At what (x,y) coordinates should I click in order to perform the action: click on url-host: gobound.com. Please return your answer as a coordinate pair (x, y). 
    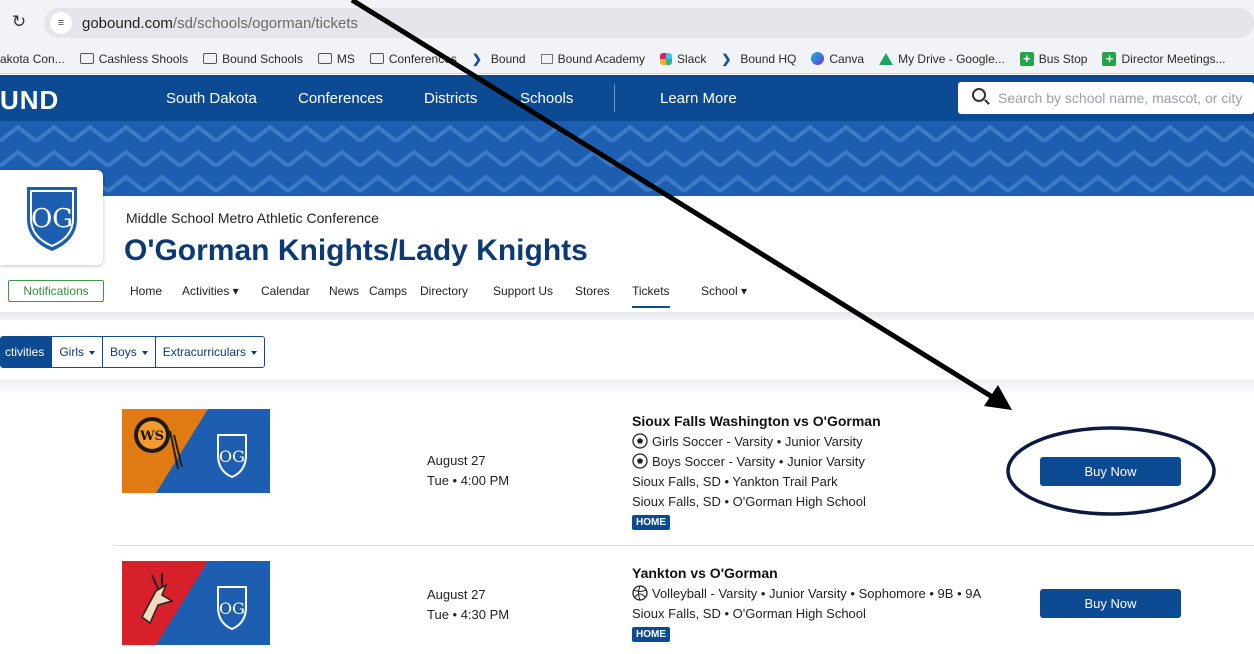
    Looking at the image, I should click on (127, 23).